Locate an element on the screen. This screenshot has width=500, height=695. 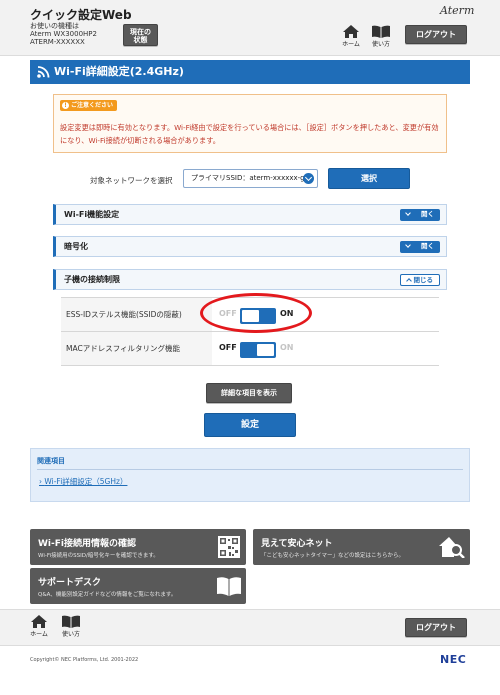
network-select: プライマリSSID：aterm-xxxxxx-g is located at coordinates (250, 178).